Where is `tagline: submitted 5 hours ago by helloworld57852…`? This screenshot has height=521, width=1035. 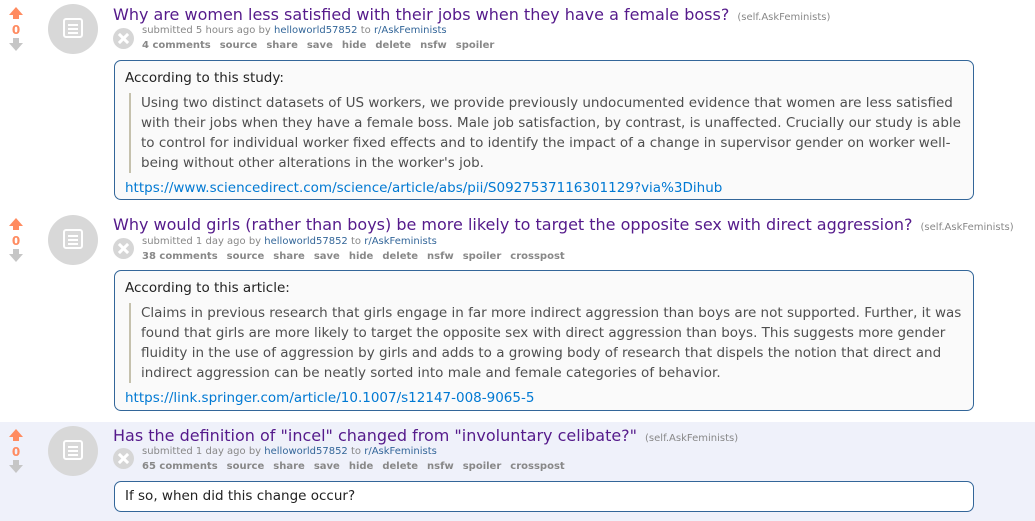
tagline: submitted 5 hours ago by helloworld57852… is located at coordinates (294, 30).